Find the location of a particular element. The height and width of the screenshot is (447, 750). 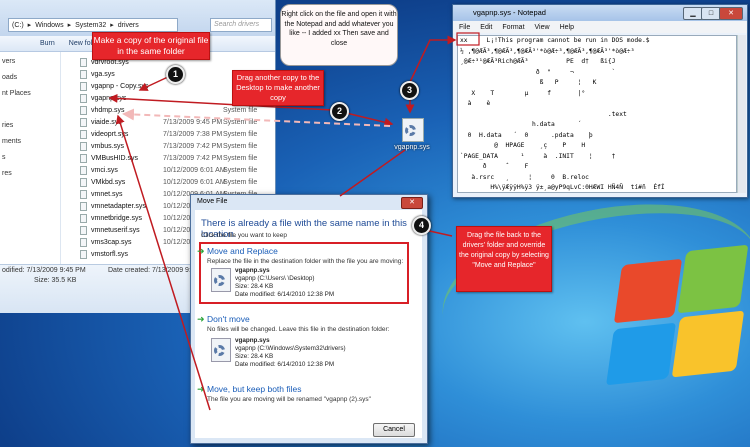

menu-help: Help is located at coordinates (567, 27).